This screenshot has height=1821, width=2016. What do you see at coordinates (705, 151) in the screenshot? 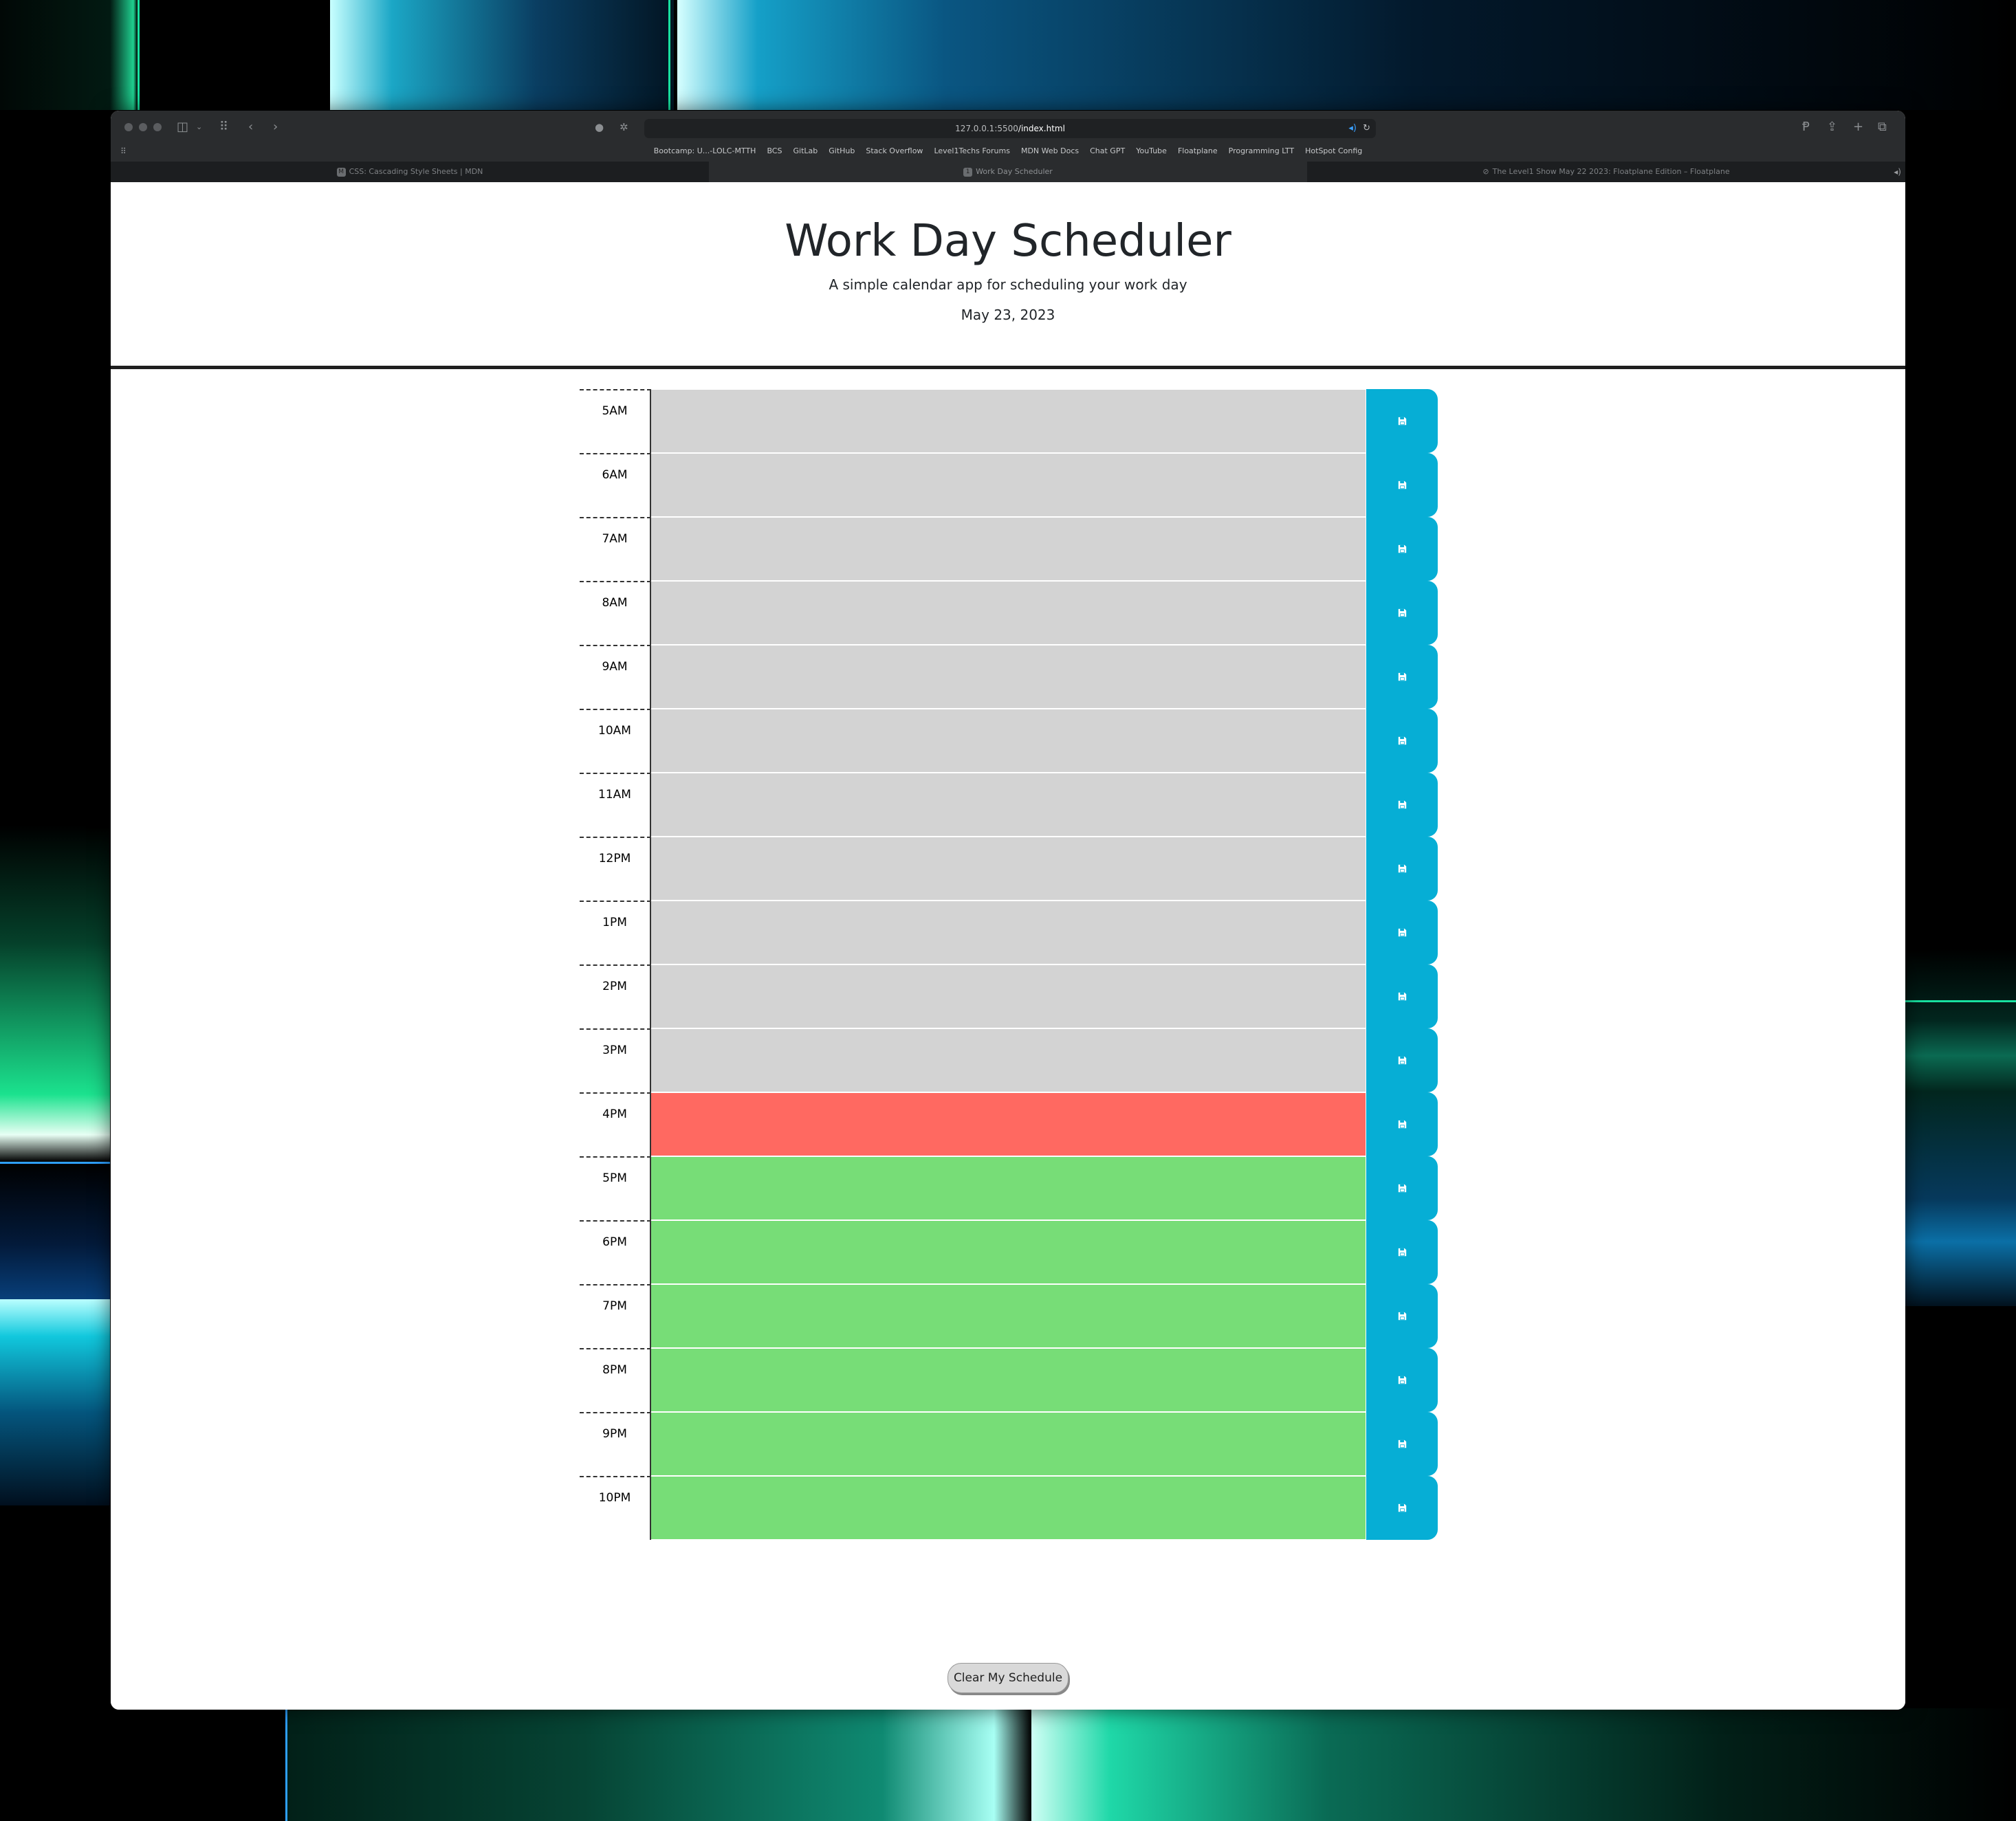
I see `bookmark-item: Bootcamp: U...-LOLC-MTTH` at bounding box center [705, 151].